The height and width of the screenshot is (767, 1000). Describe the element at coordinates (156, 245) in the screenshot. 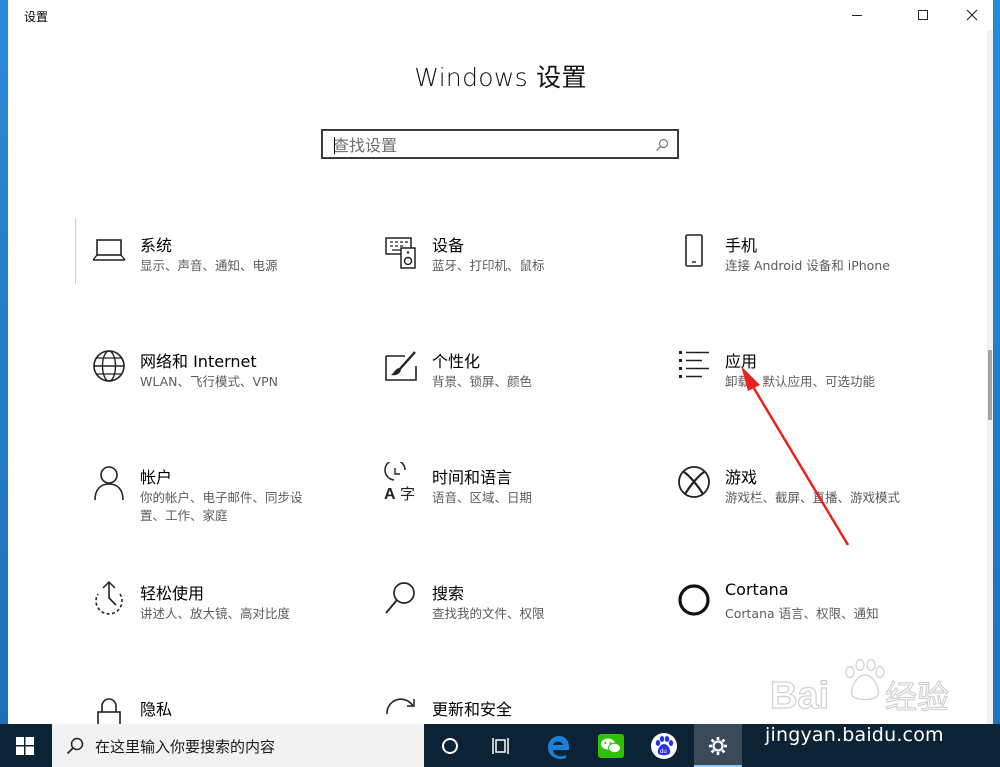

I see `tile-title: 系统` at that location.